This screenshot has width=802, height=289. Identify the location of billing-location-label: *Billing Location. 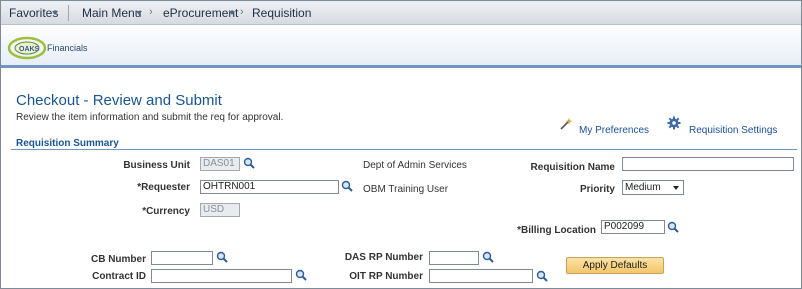
(556, 230).